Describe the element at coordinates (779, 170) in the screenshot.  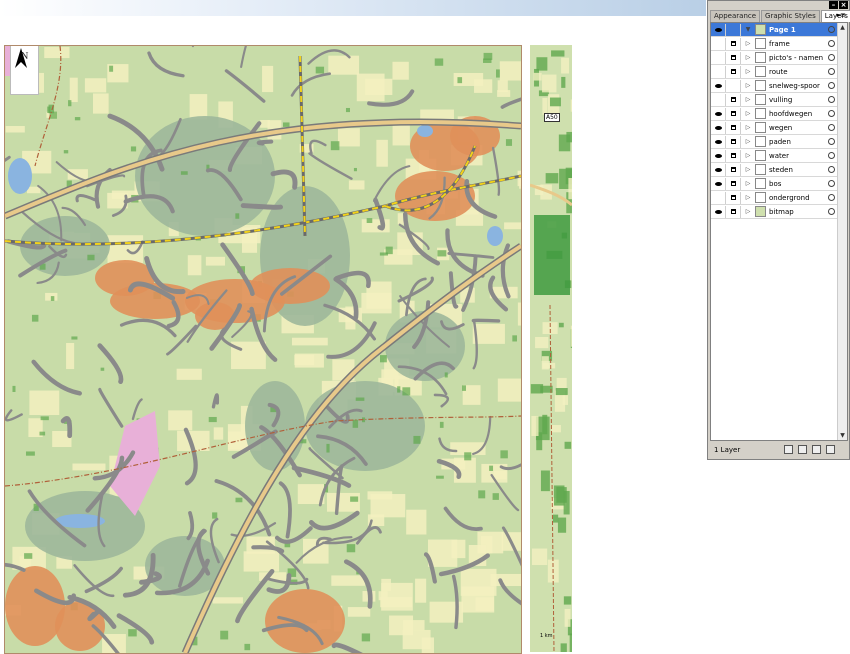
I see `layer-row: ▷steden` at that location.